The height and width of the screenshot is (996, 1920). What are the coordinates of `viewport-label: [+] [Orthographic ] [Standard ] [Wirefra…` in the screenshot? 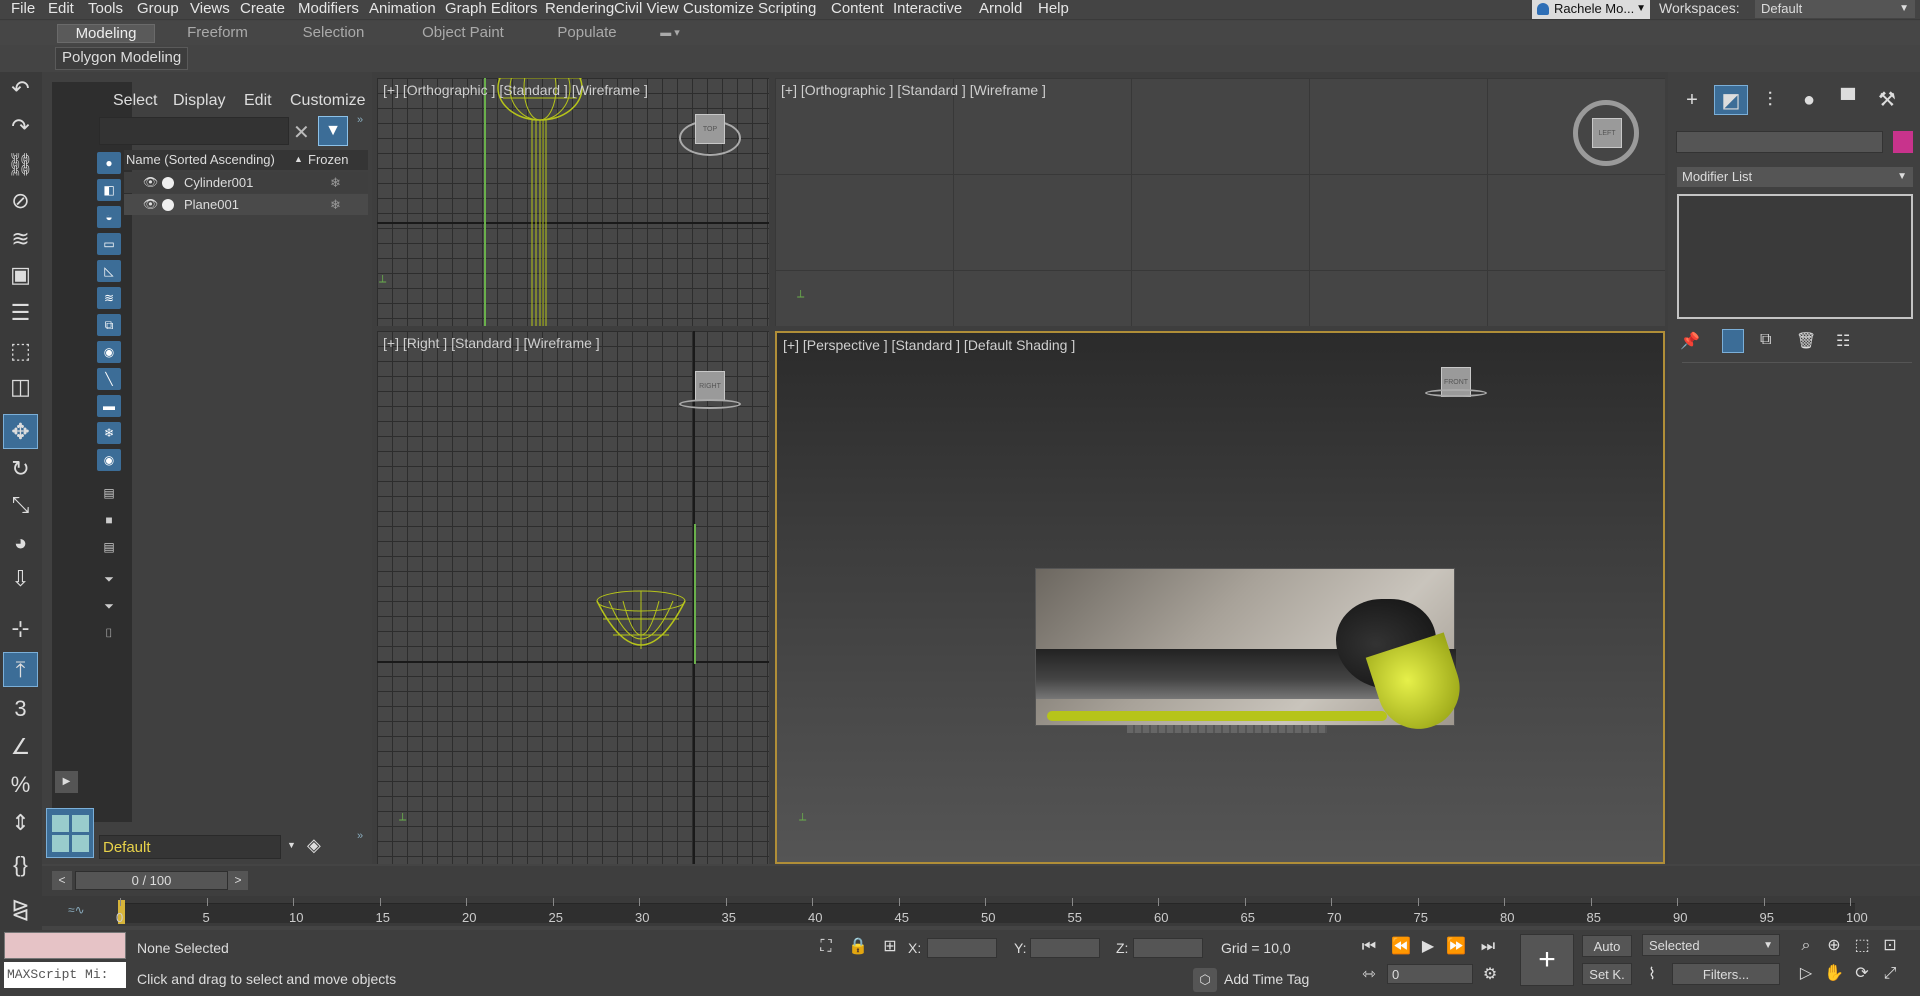 It's located at (913, 90).